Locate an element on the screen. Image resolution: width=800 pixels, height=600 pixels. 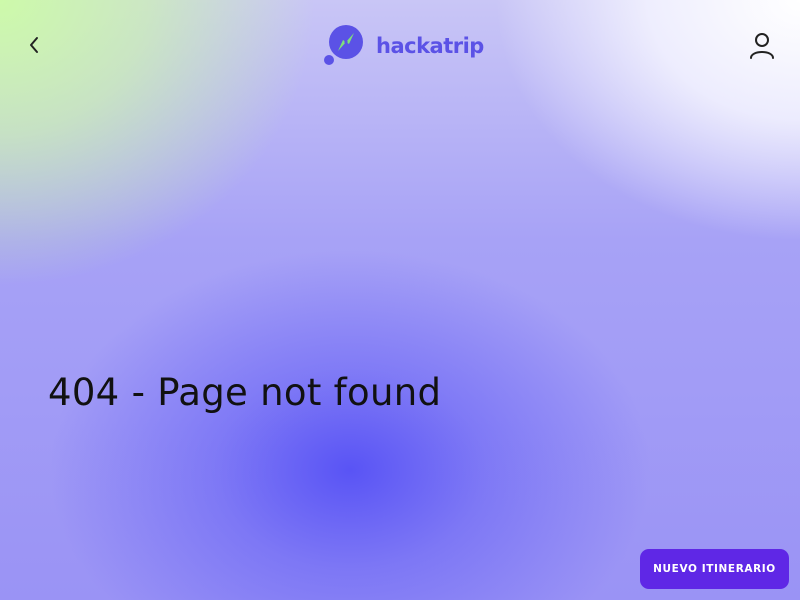
back-button is located at coordinates (34, 45).